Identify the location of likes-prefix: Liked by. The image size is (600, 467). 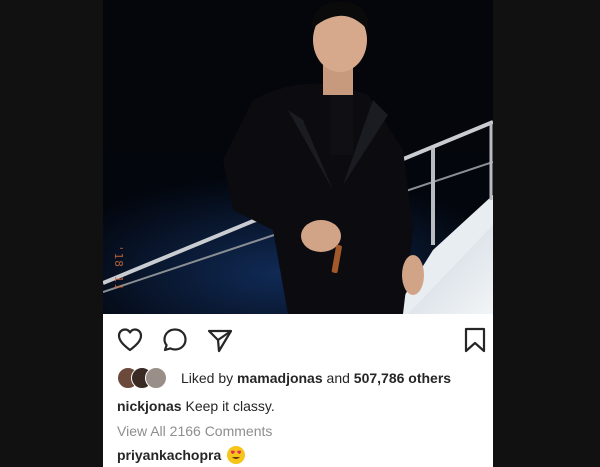
(207, 378).